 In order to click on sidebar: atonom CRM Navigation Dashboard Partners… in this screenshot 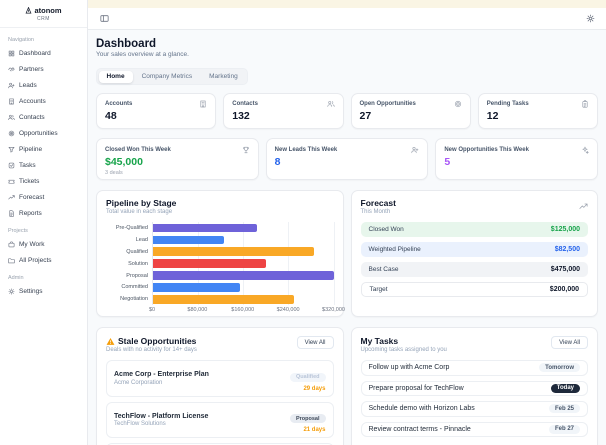, I will do `click(44, 222)`.